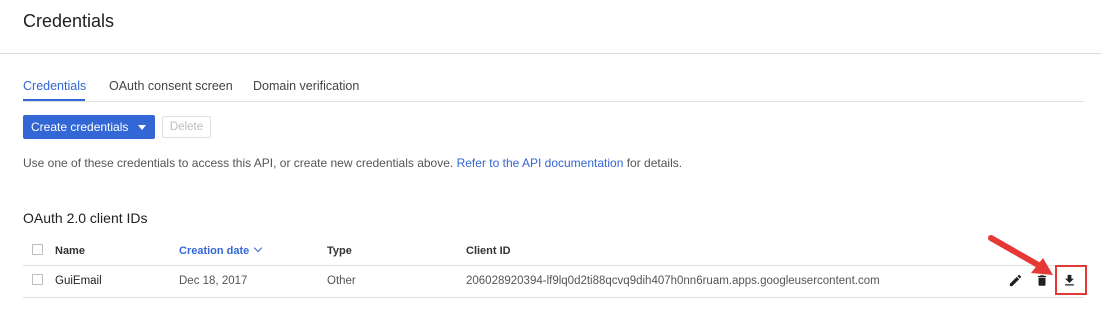 The image size is (1101, 313). I want to click on sort-chevron-down-icon, so click(258, 248).